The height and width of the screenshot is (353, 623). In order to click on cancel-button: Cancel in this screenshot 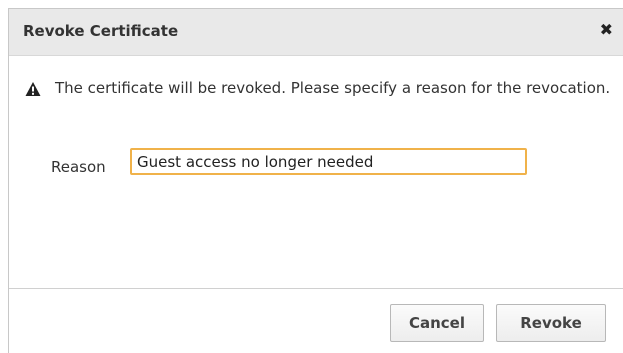, I will do `click(437, 323)`.